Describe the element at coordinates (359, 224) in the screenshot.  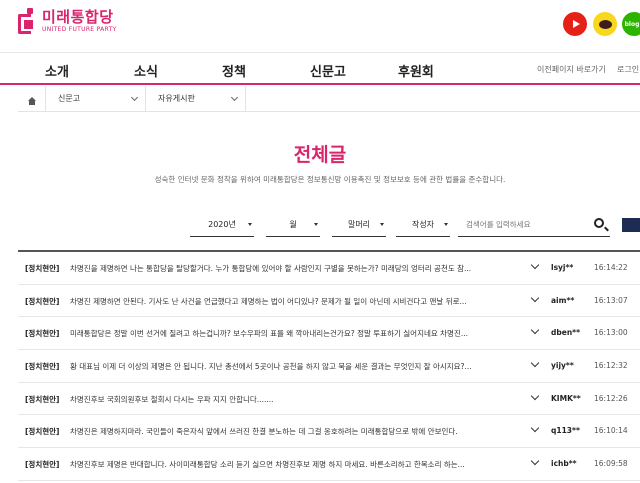
I see `category-select: 말머리` at that location.